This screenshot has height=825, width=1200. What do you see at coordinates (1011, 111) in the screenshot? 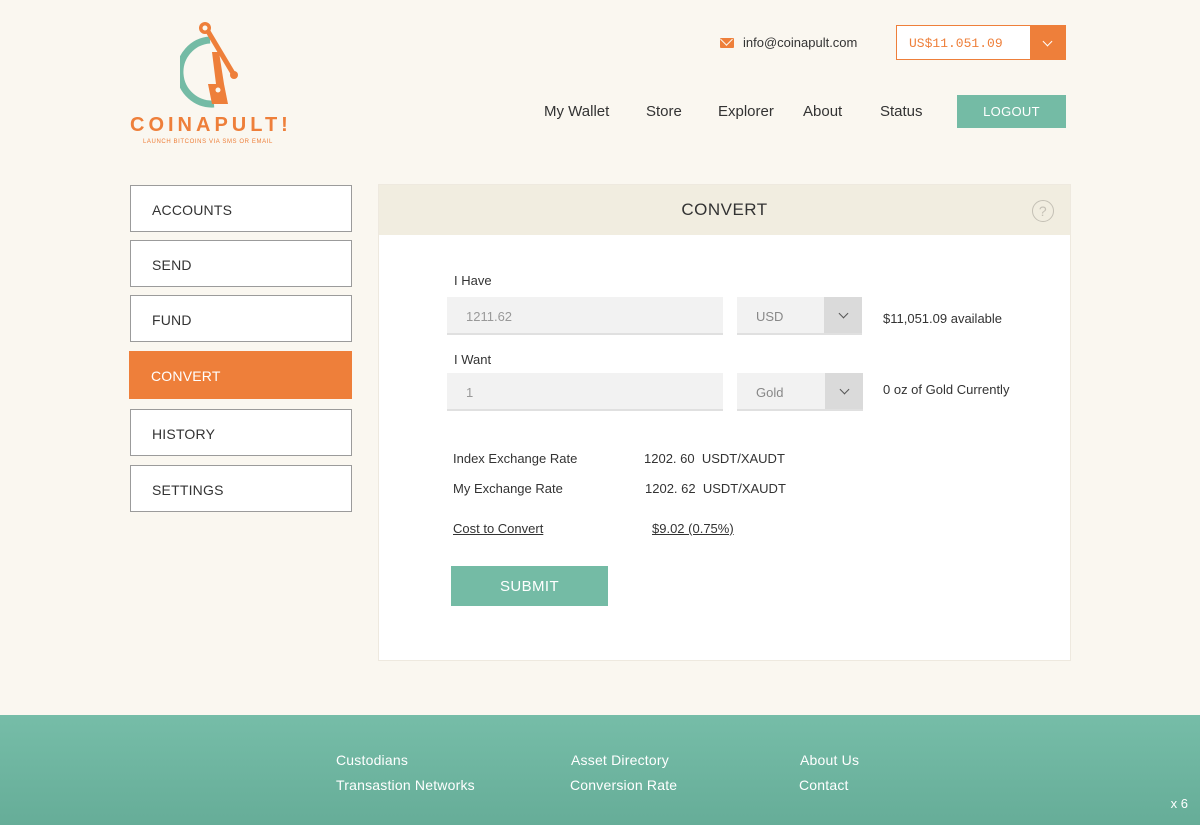
I see `logout-button: LOGOUT` at bounding box center [1011, 111].